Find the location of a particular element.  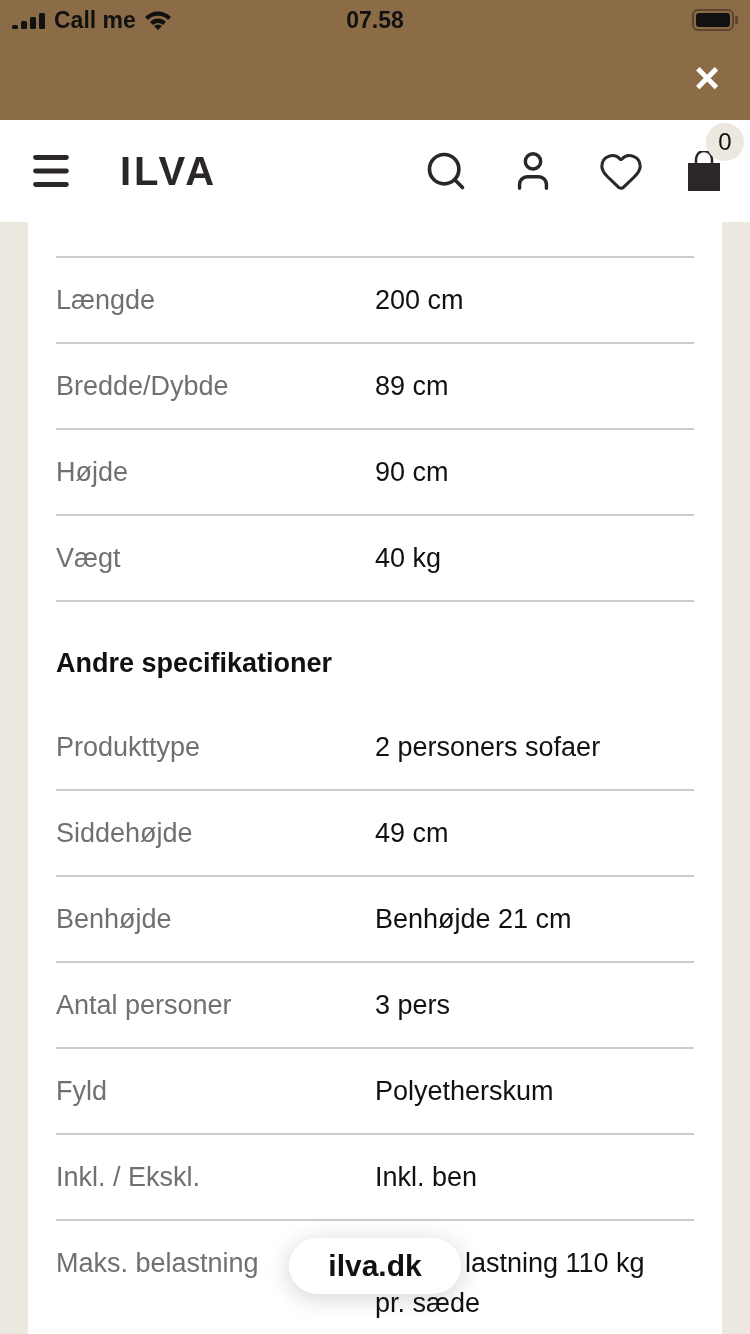

clock-time: 07.58 is located at coordinates (375, 20).